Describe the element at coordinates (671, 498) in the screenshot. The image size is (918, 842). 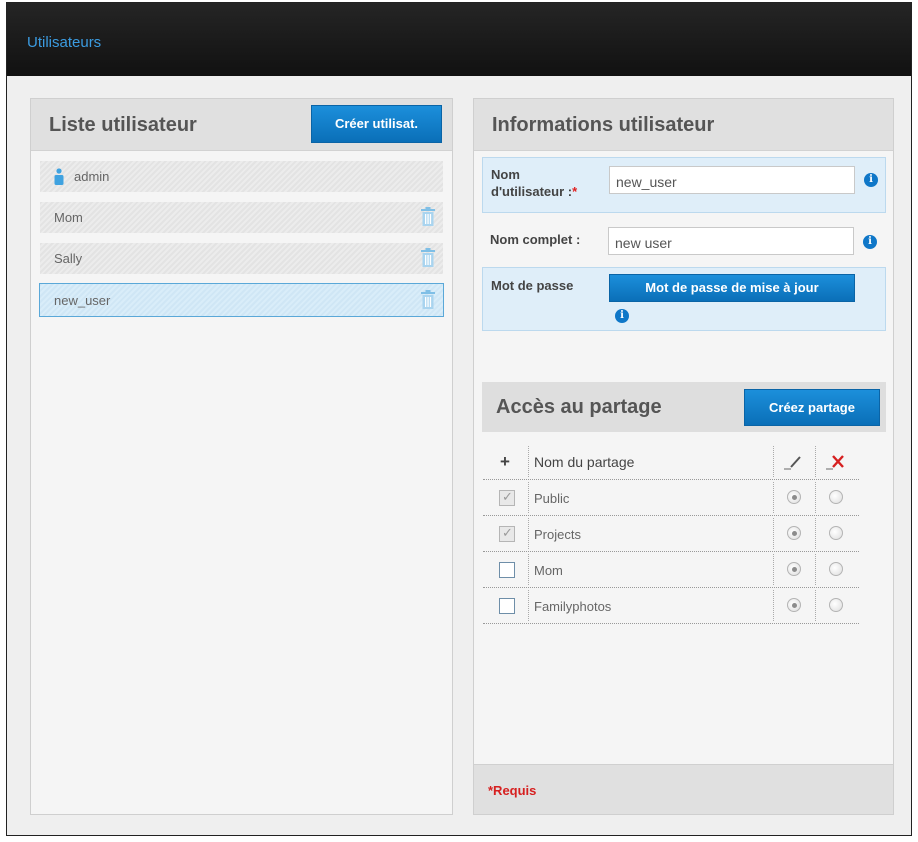
I see `share-row: Public` at that location.